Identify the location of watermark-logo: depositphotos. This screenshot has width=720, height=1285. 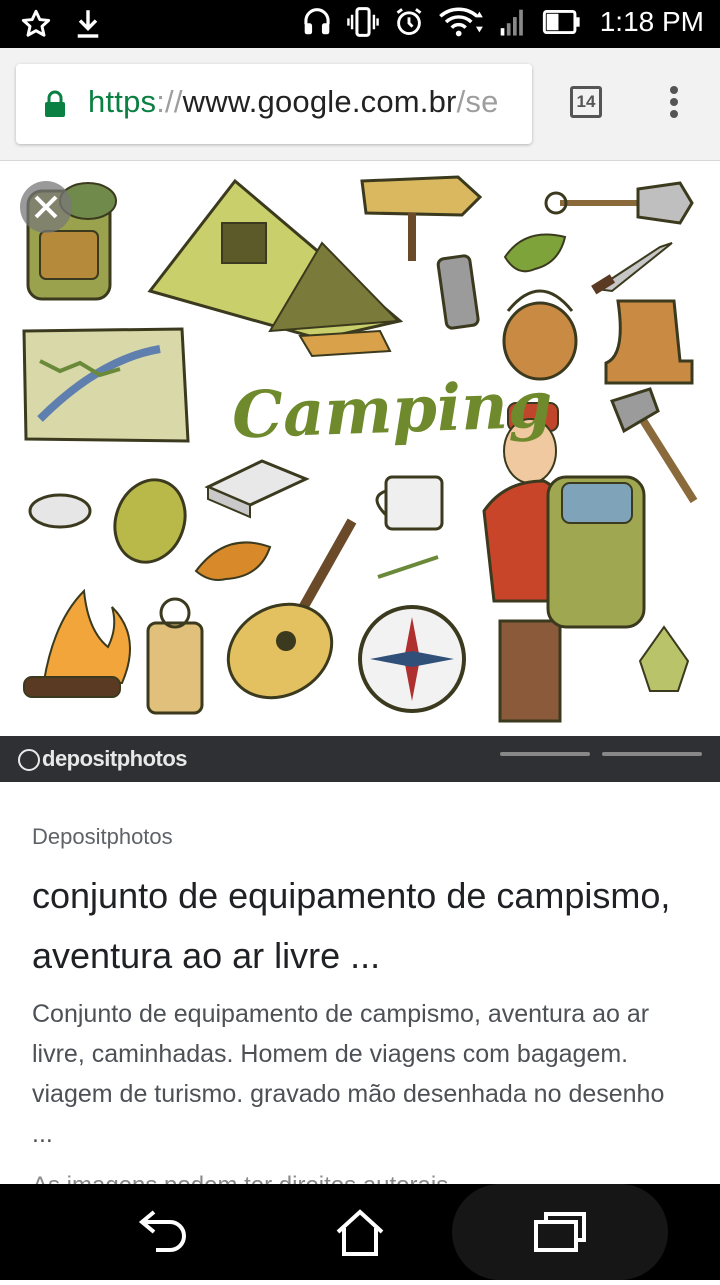
(103, 759).